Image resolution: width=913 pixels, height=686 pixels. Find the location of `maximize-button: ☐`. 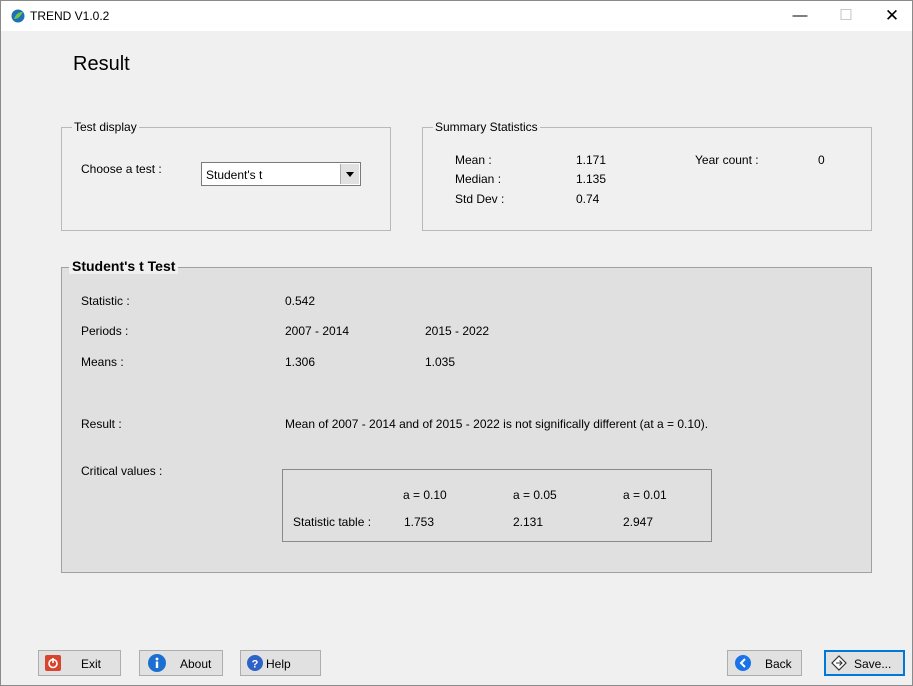

maximize-button: ☐ is located at coordinates (846, 16).